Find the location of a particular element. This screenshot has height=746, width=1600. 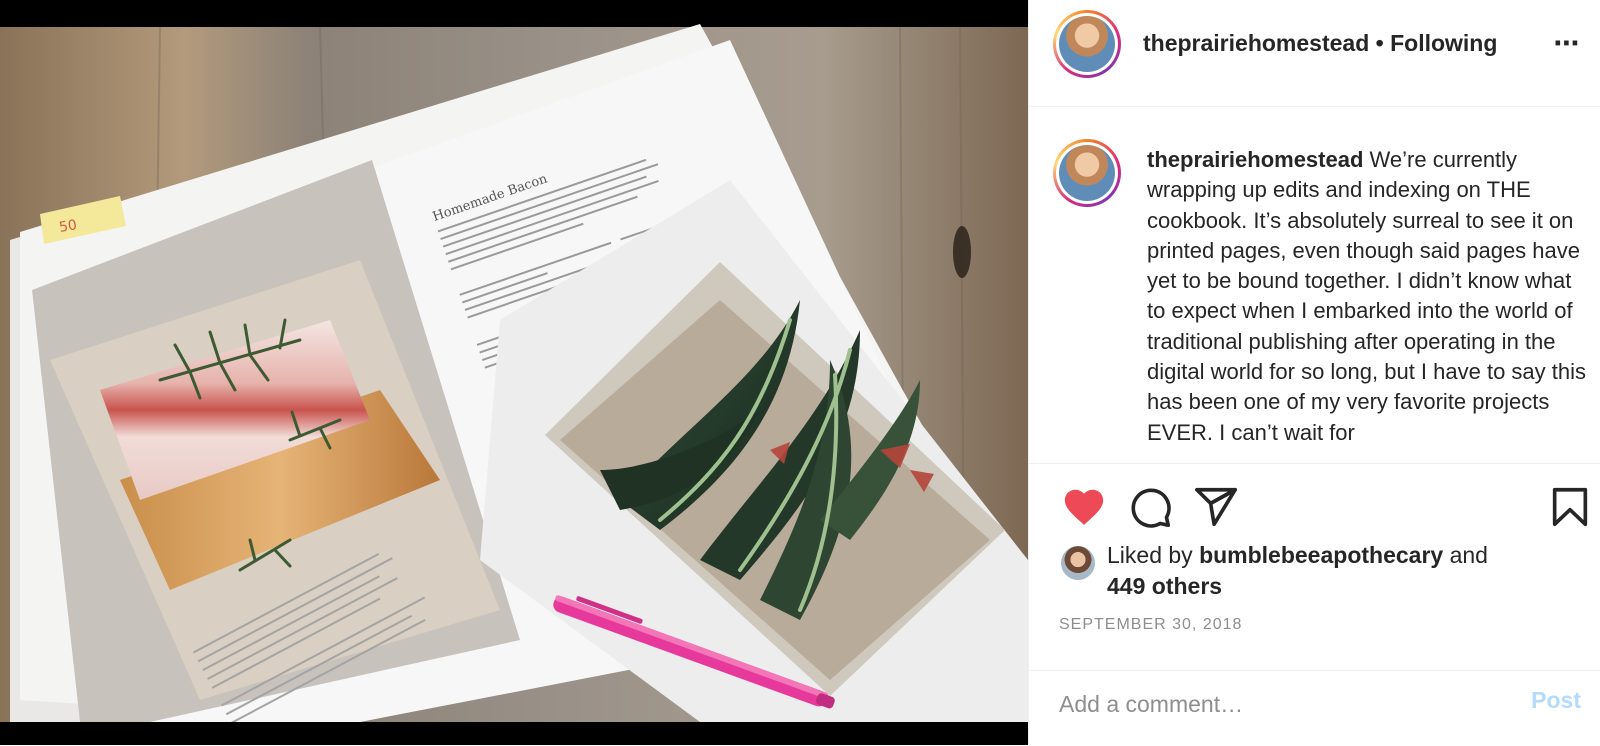

heart-icon is located at coordinates (1084, 507).